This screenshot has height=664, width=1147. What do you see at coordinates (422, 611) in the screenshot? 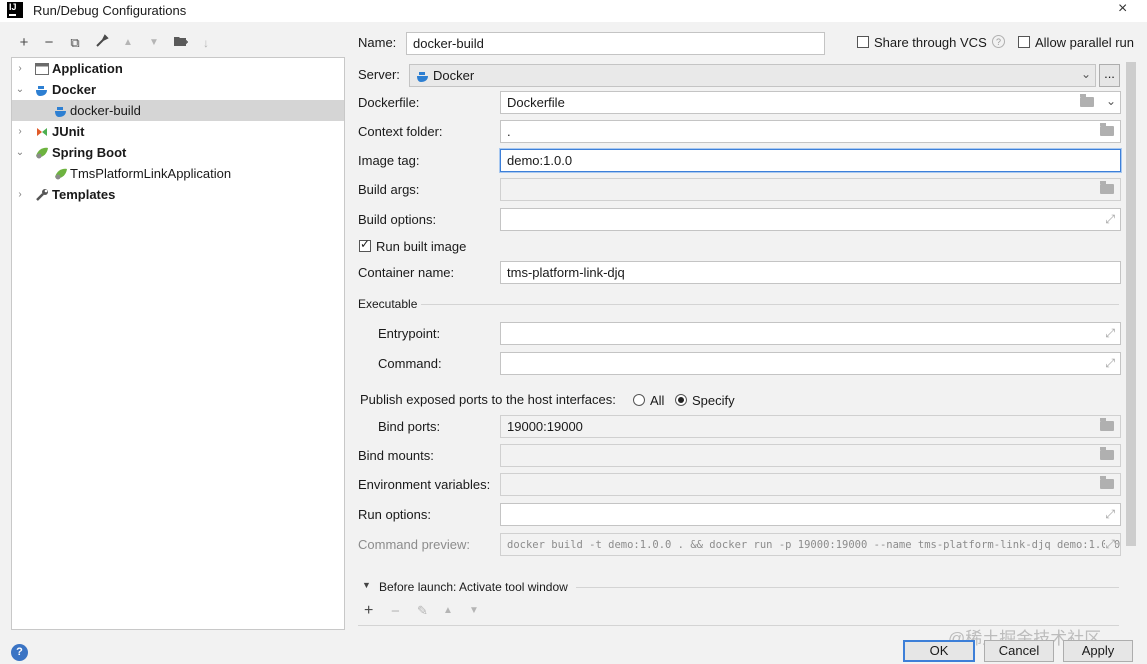
I see `edit-task-icon: ✎` at bounding box center [422, 611].